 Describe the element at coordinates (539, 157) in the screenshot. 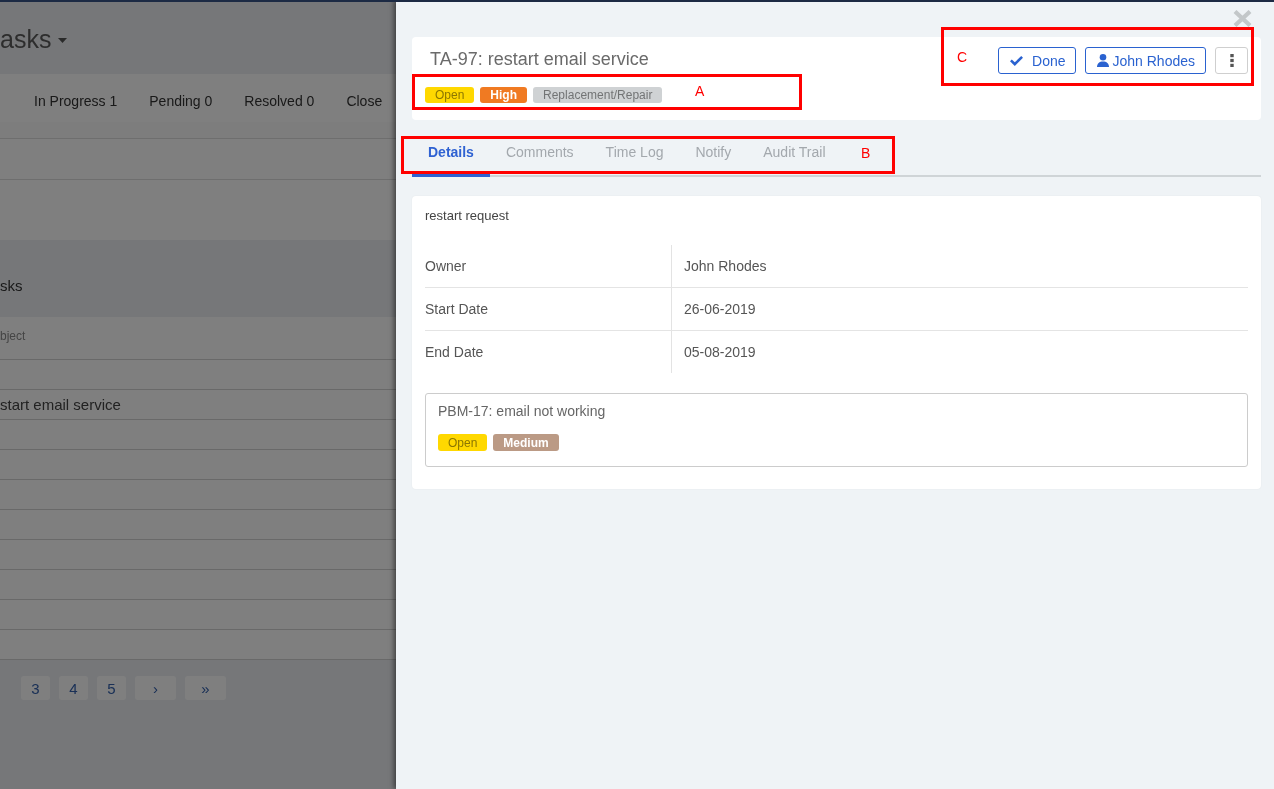

I see `tab: Comments` at that location.